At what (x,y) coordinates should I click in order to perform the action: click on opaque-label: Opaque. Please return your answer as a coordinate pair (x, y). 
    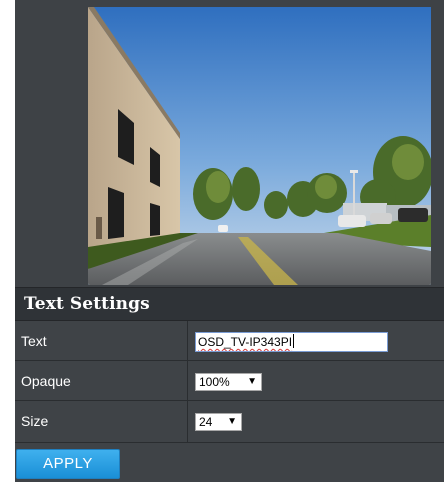
    Looking at the image, I should click on (46, 381).